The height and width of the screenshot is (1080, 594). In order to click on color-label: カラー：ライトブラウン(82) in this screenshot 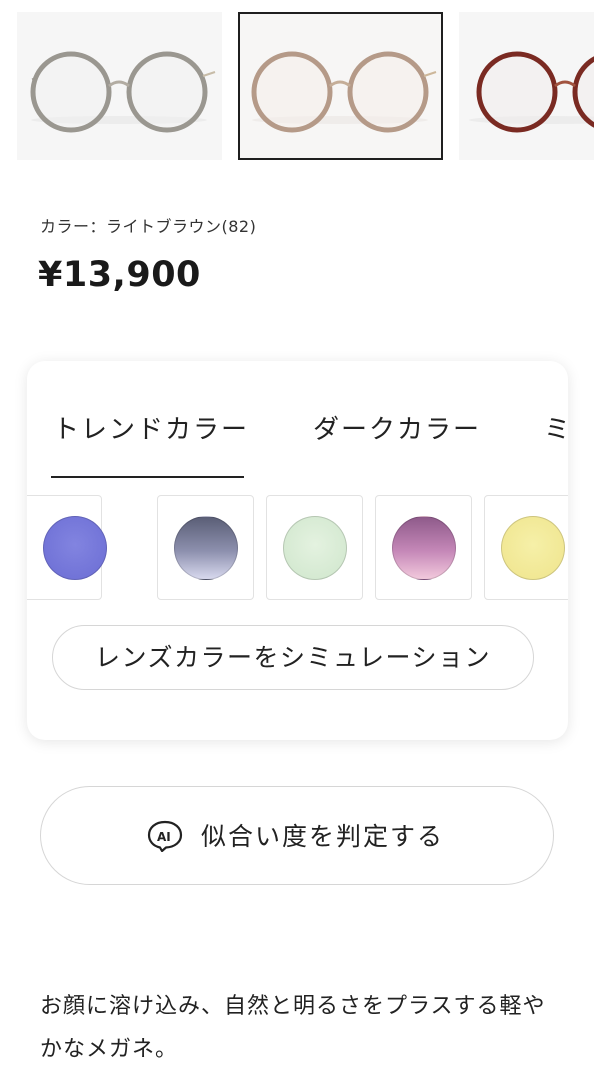, I will do `click(148, 226)`.